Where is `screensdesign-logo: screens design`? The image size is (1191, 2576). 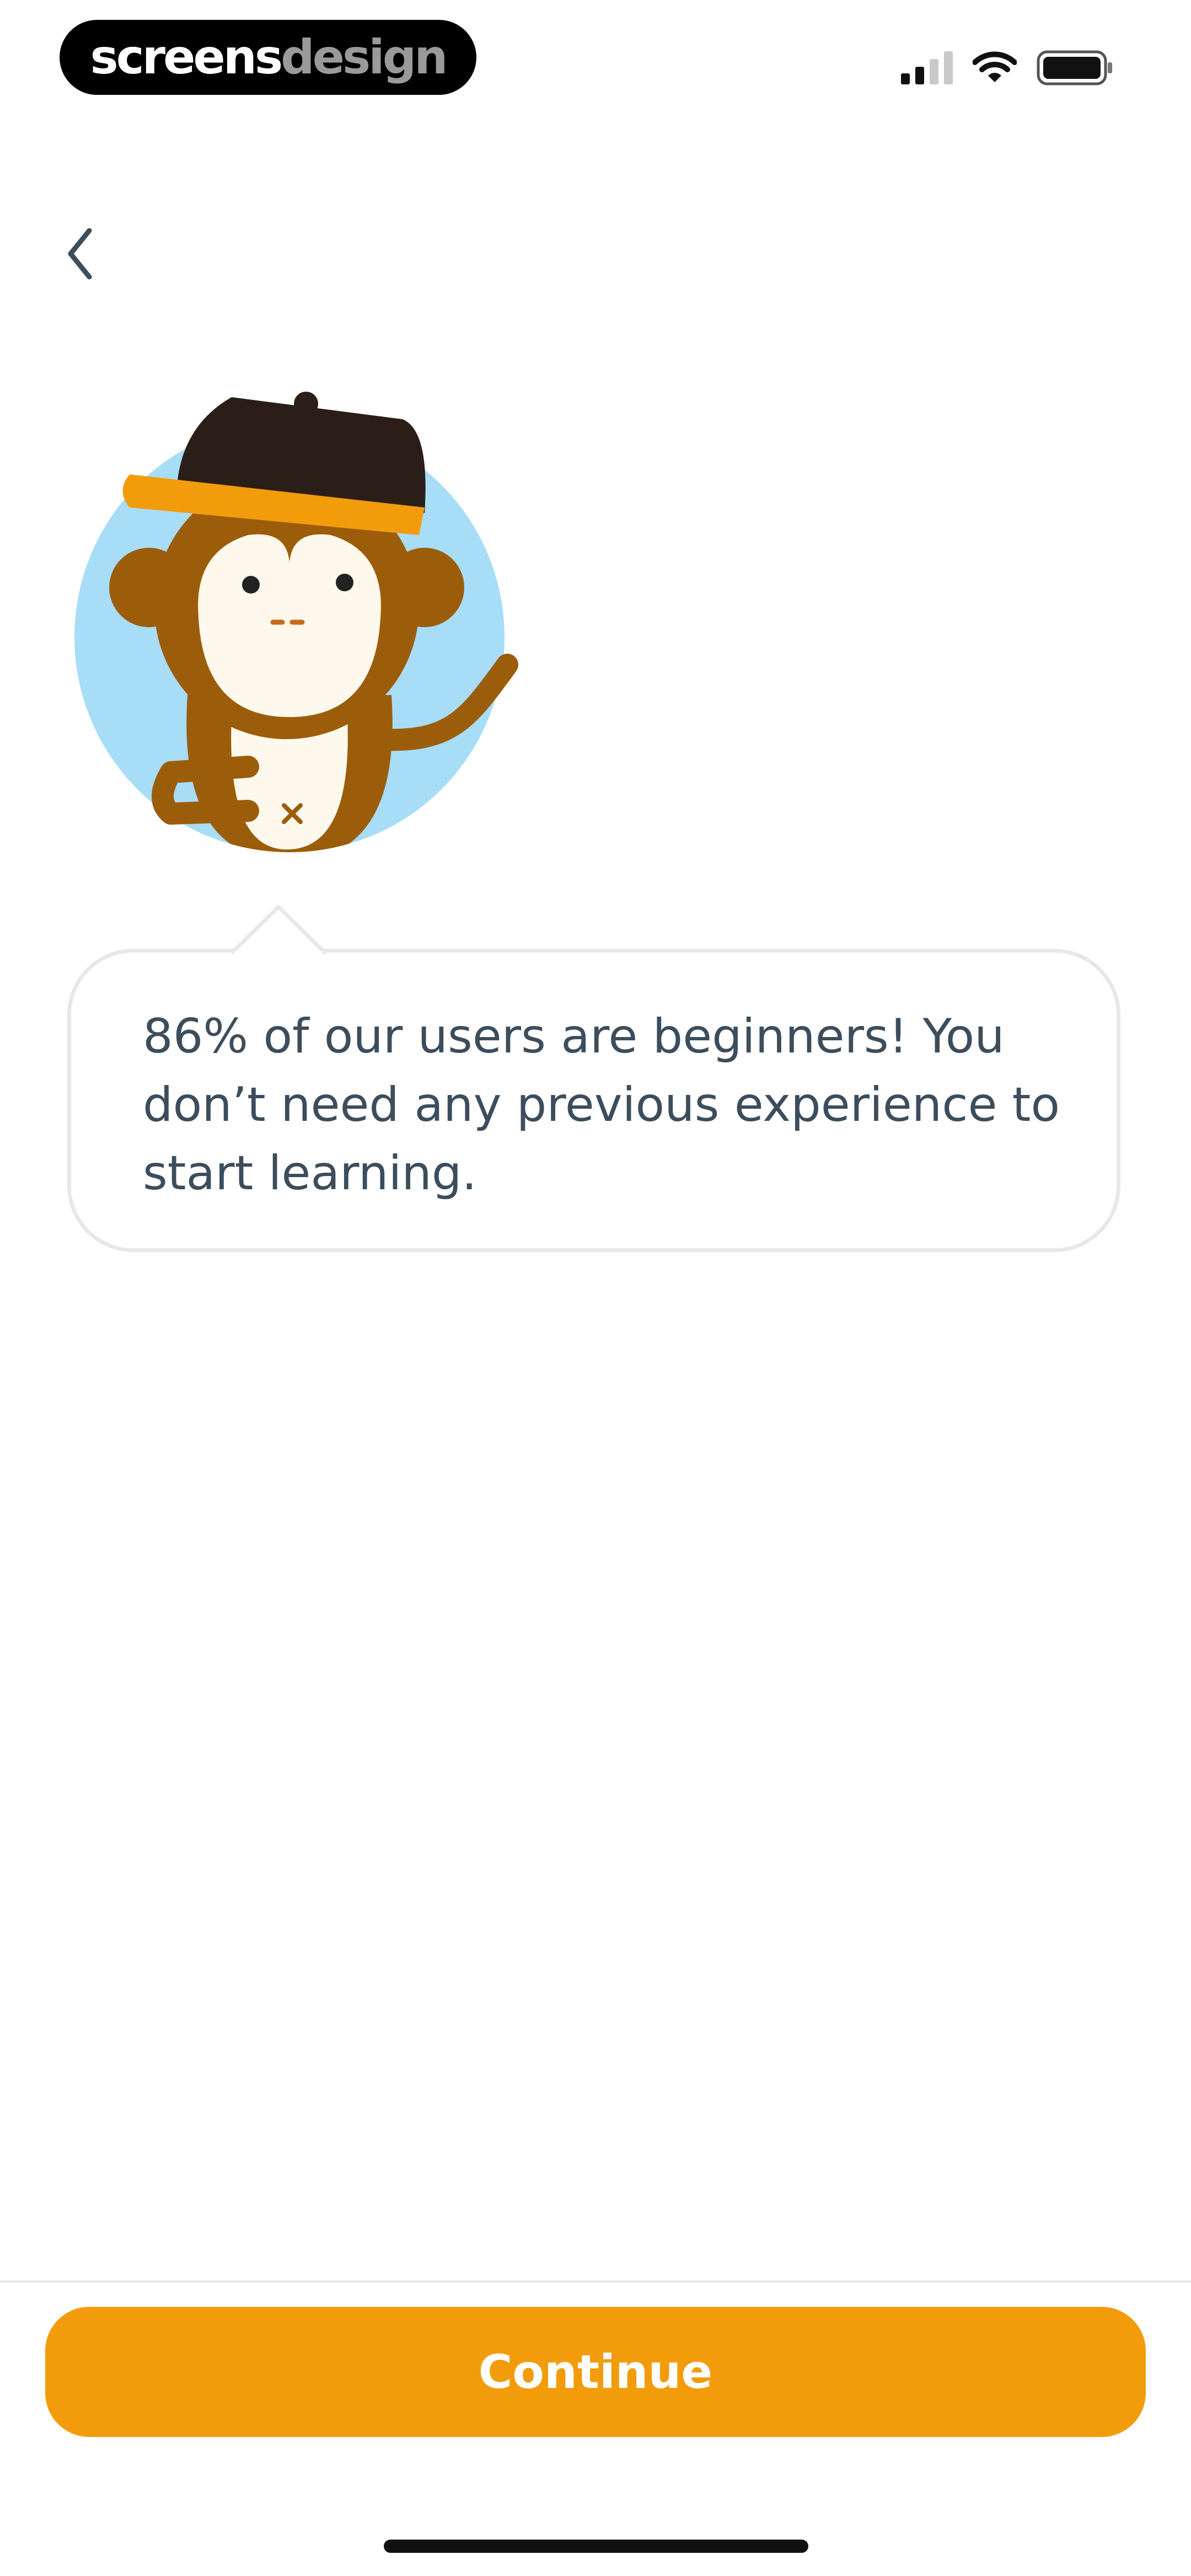
screensdesign-logo: screens design is located at coordinates (268, 57).